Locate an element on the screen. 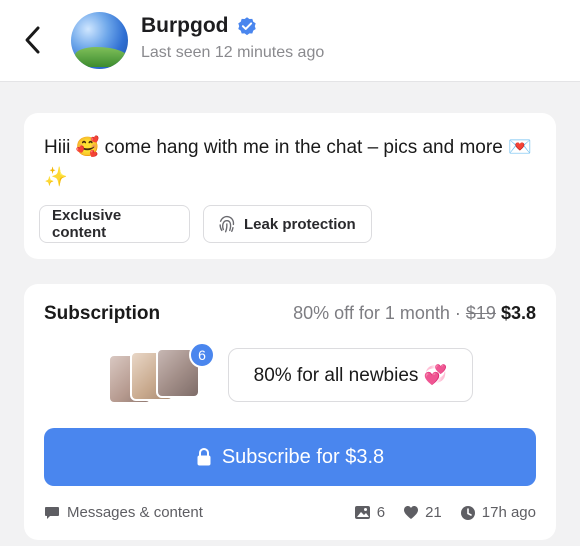 The image size is (580, 546). avatar is located at coordinates (99, 40).